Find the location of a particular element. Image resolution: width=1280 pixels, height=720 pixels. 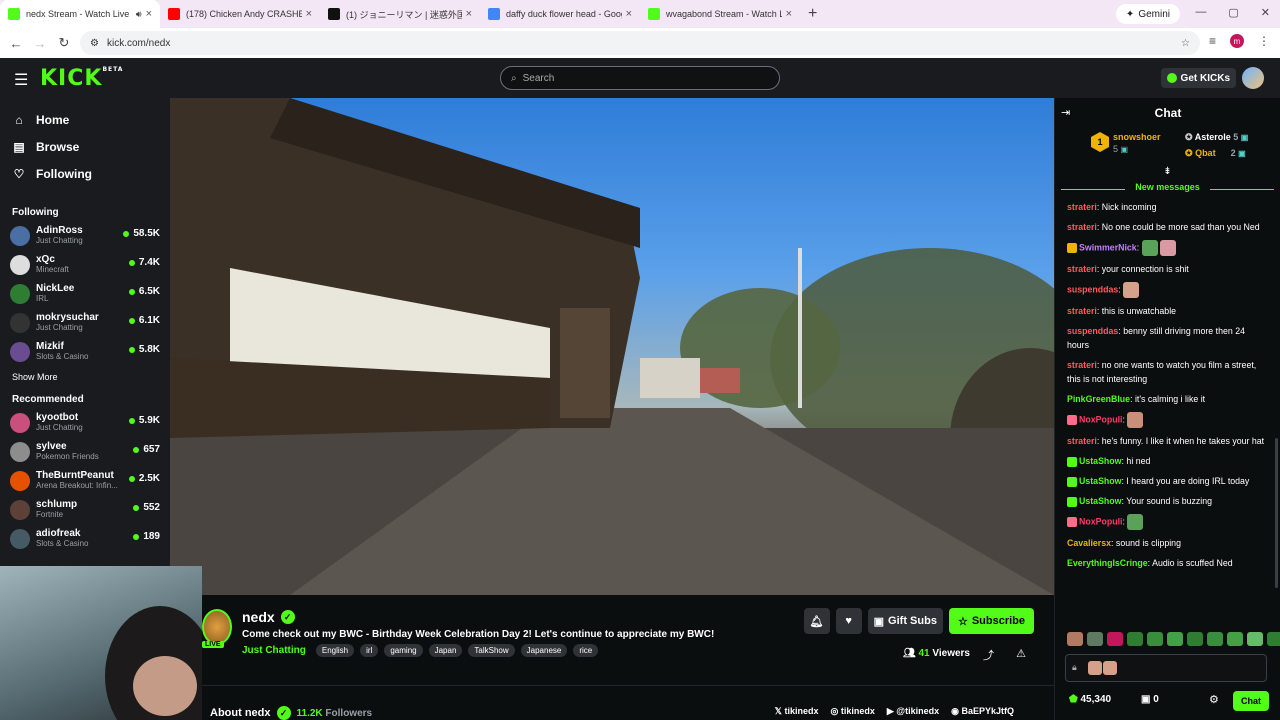

channel-name: nedx ✓ is located at coordinates (268, 617).